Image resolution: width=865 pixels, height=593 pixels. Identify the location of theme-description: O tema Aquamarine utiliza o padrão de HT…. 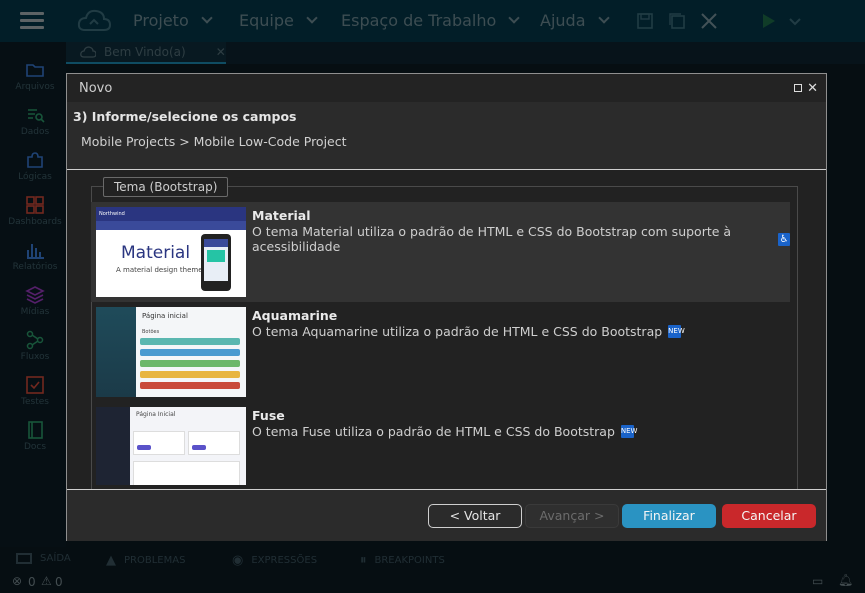
(457, 331).